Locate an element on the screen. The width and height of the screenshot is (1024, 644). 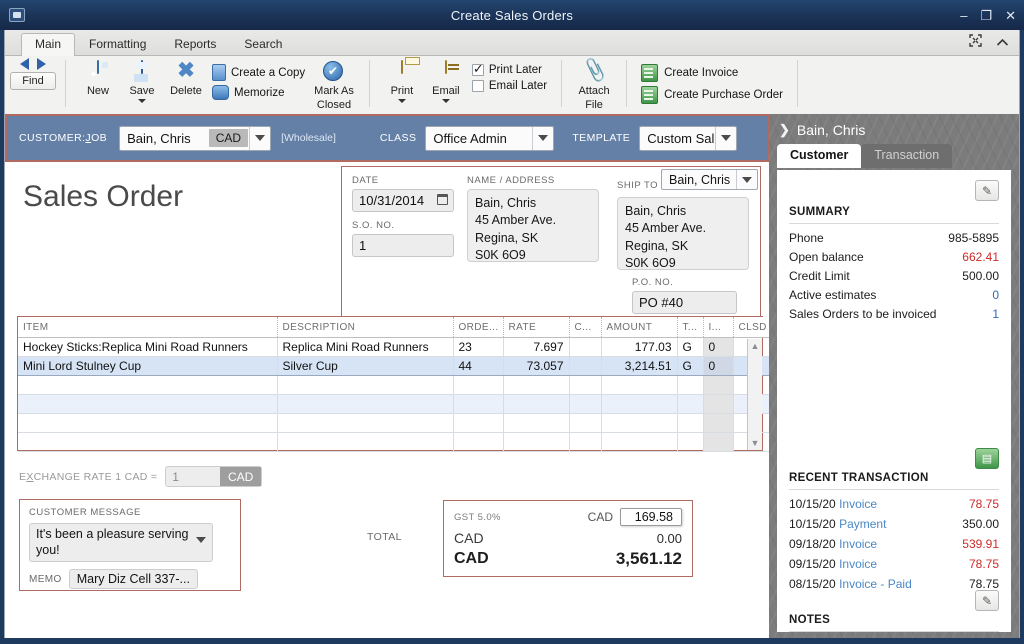
email-later-row: Email Later is located at coordinates (509, 86).